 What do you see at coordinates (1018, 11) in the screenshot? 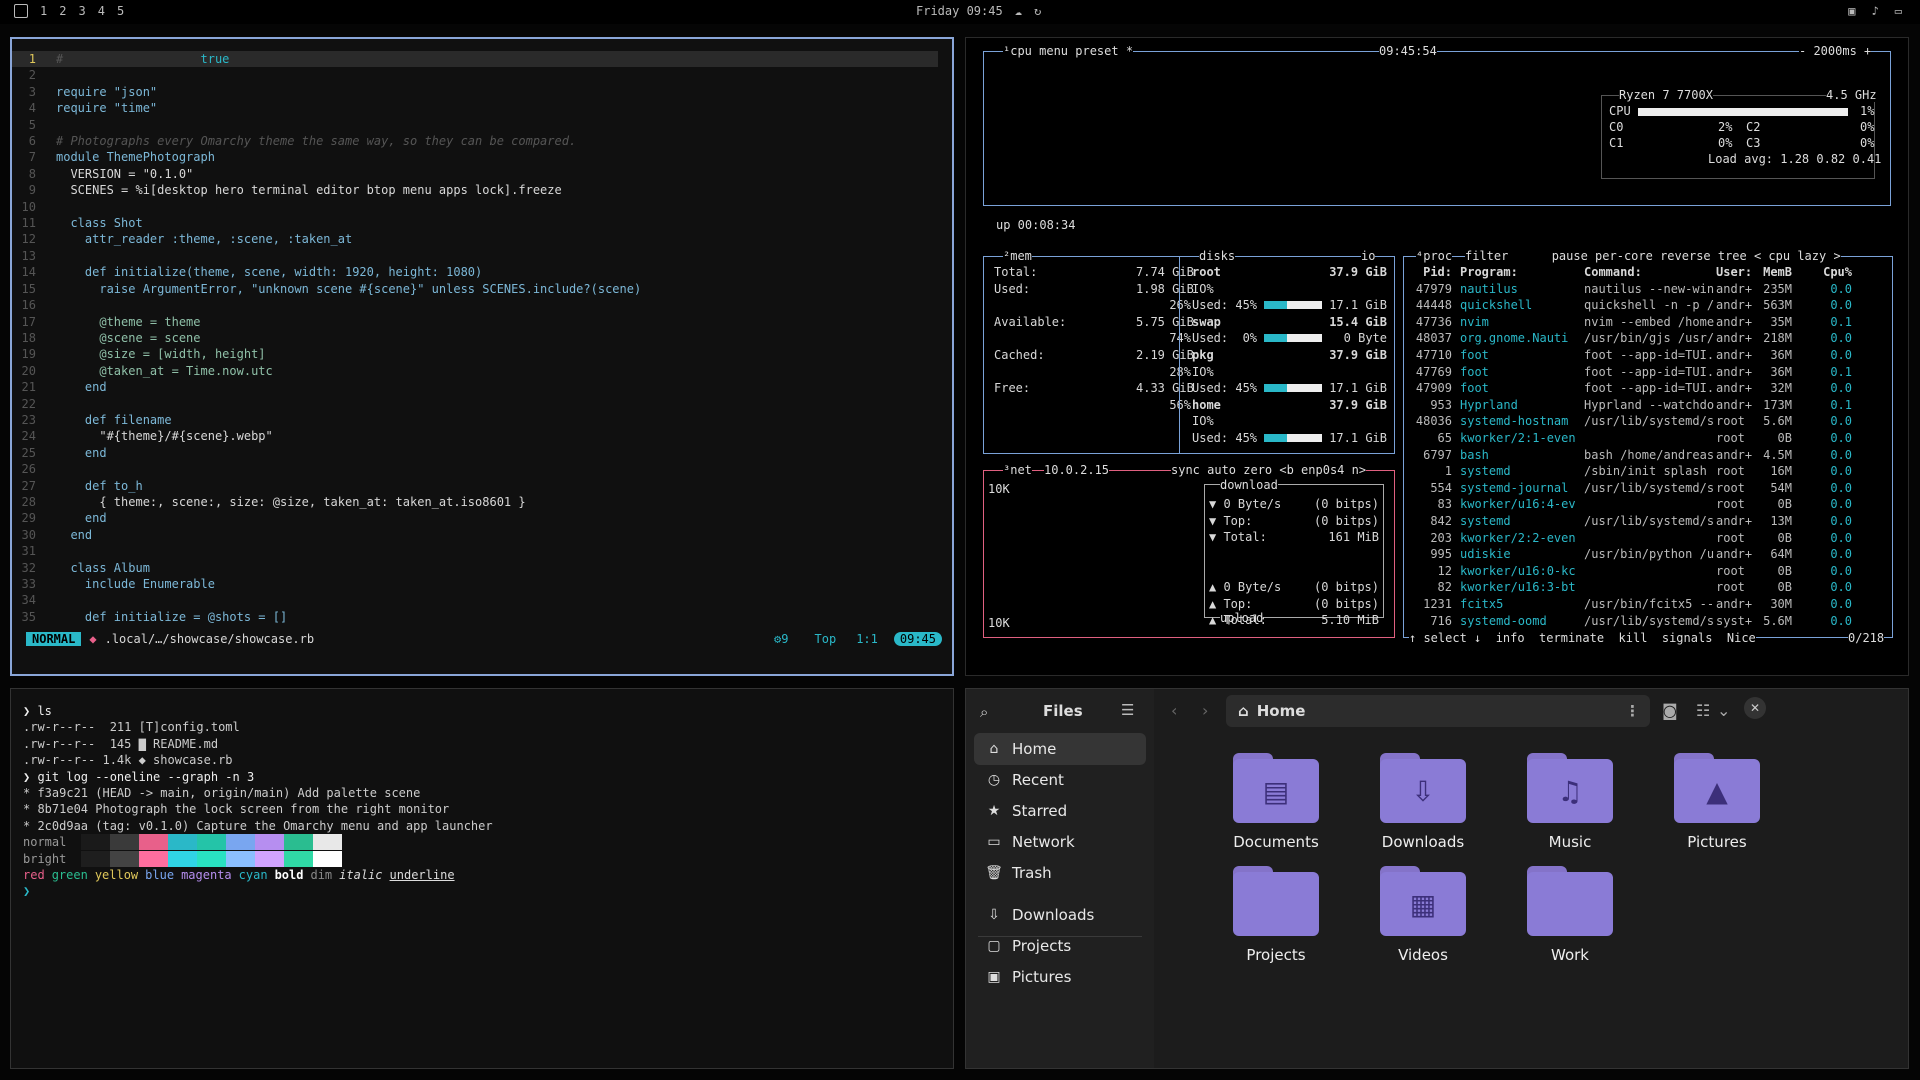
I see `cloud-icon: ☁` at bounding box center [1018, 11].